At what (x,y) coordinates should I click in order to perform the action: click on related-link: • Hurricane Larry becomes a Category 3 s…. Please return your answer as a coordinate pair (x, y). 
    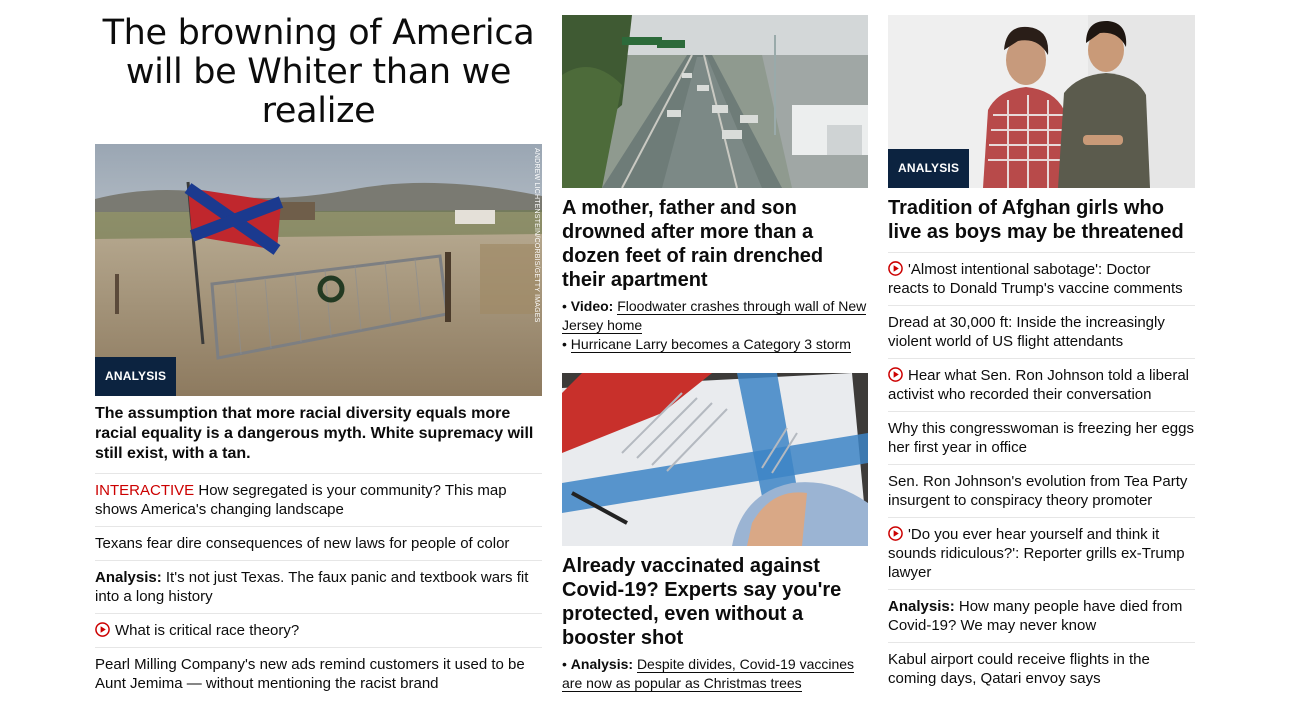
    Looking at the image, I should click on (715, 344).